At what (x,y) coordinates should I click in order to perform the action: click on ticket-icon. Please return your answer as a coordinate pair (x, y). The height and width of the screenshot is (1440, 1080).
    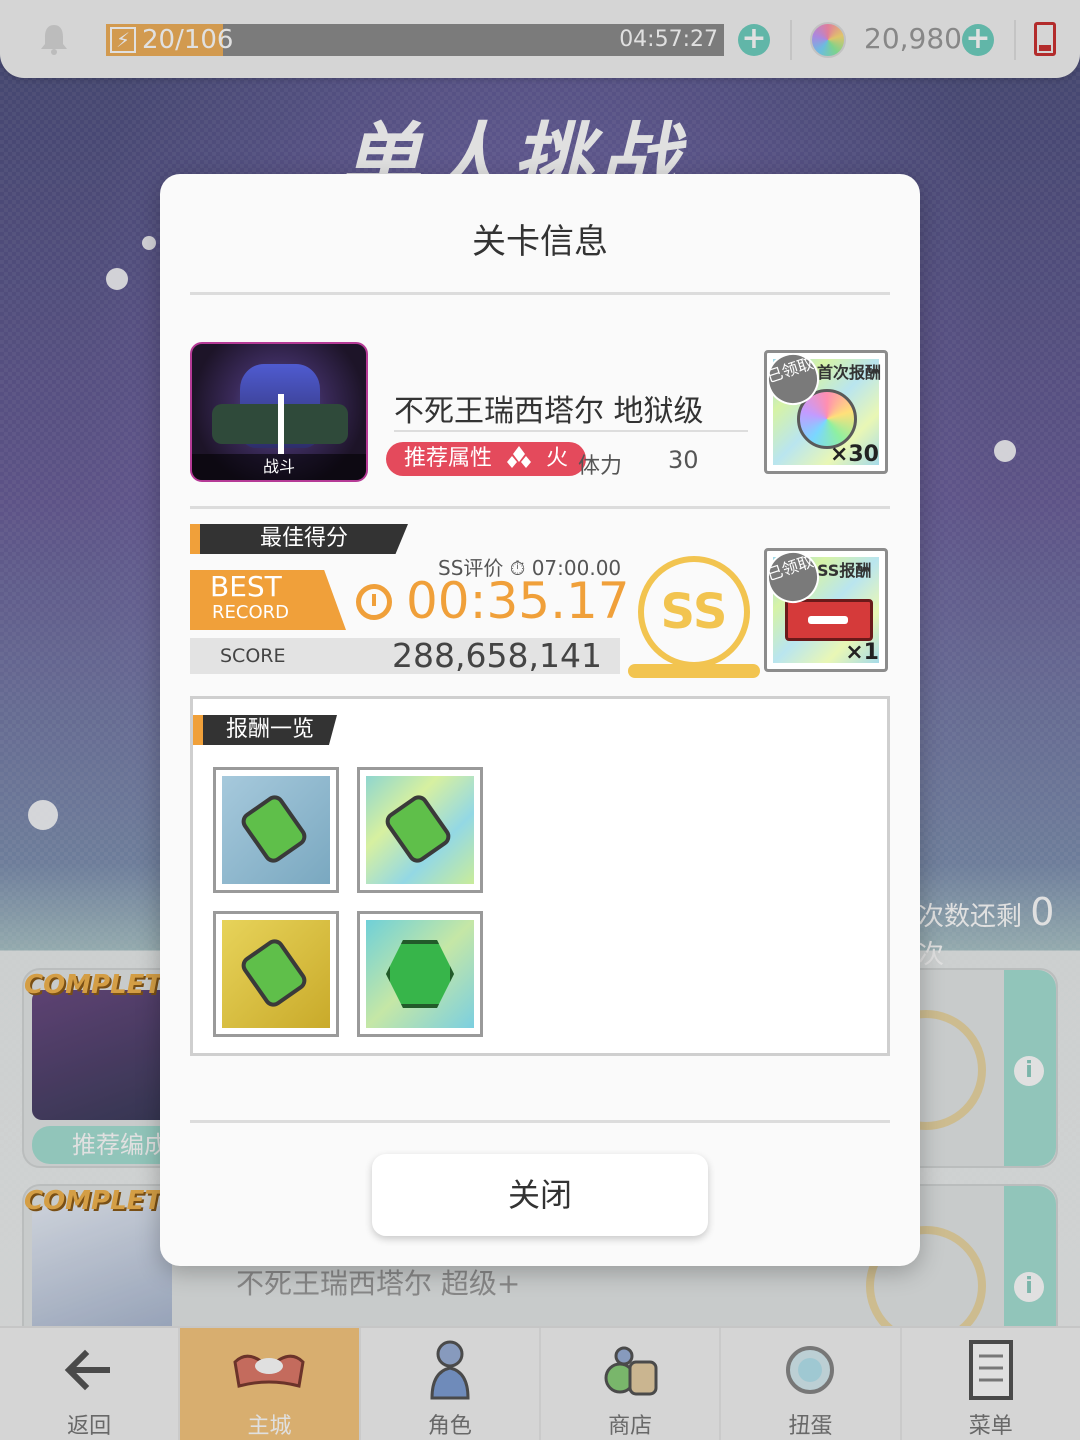
    Looking at the image, I should click on (829, 620).